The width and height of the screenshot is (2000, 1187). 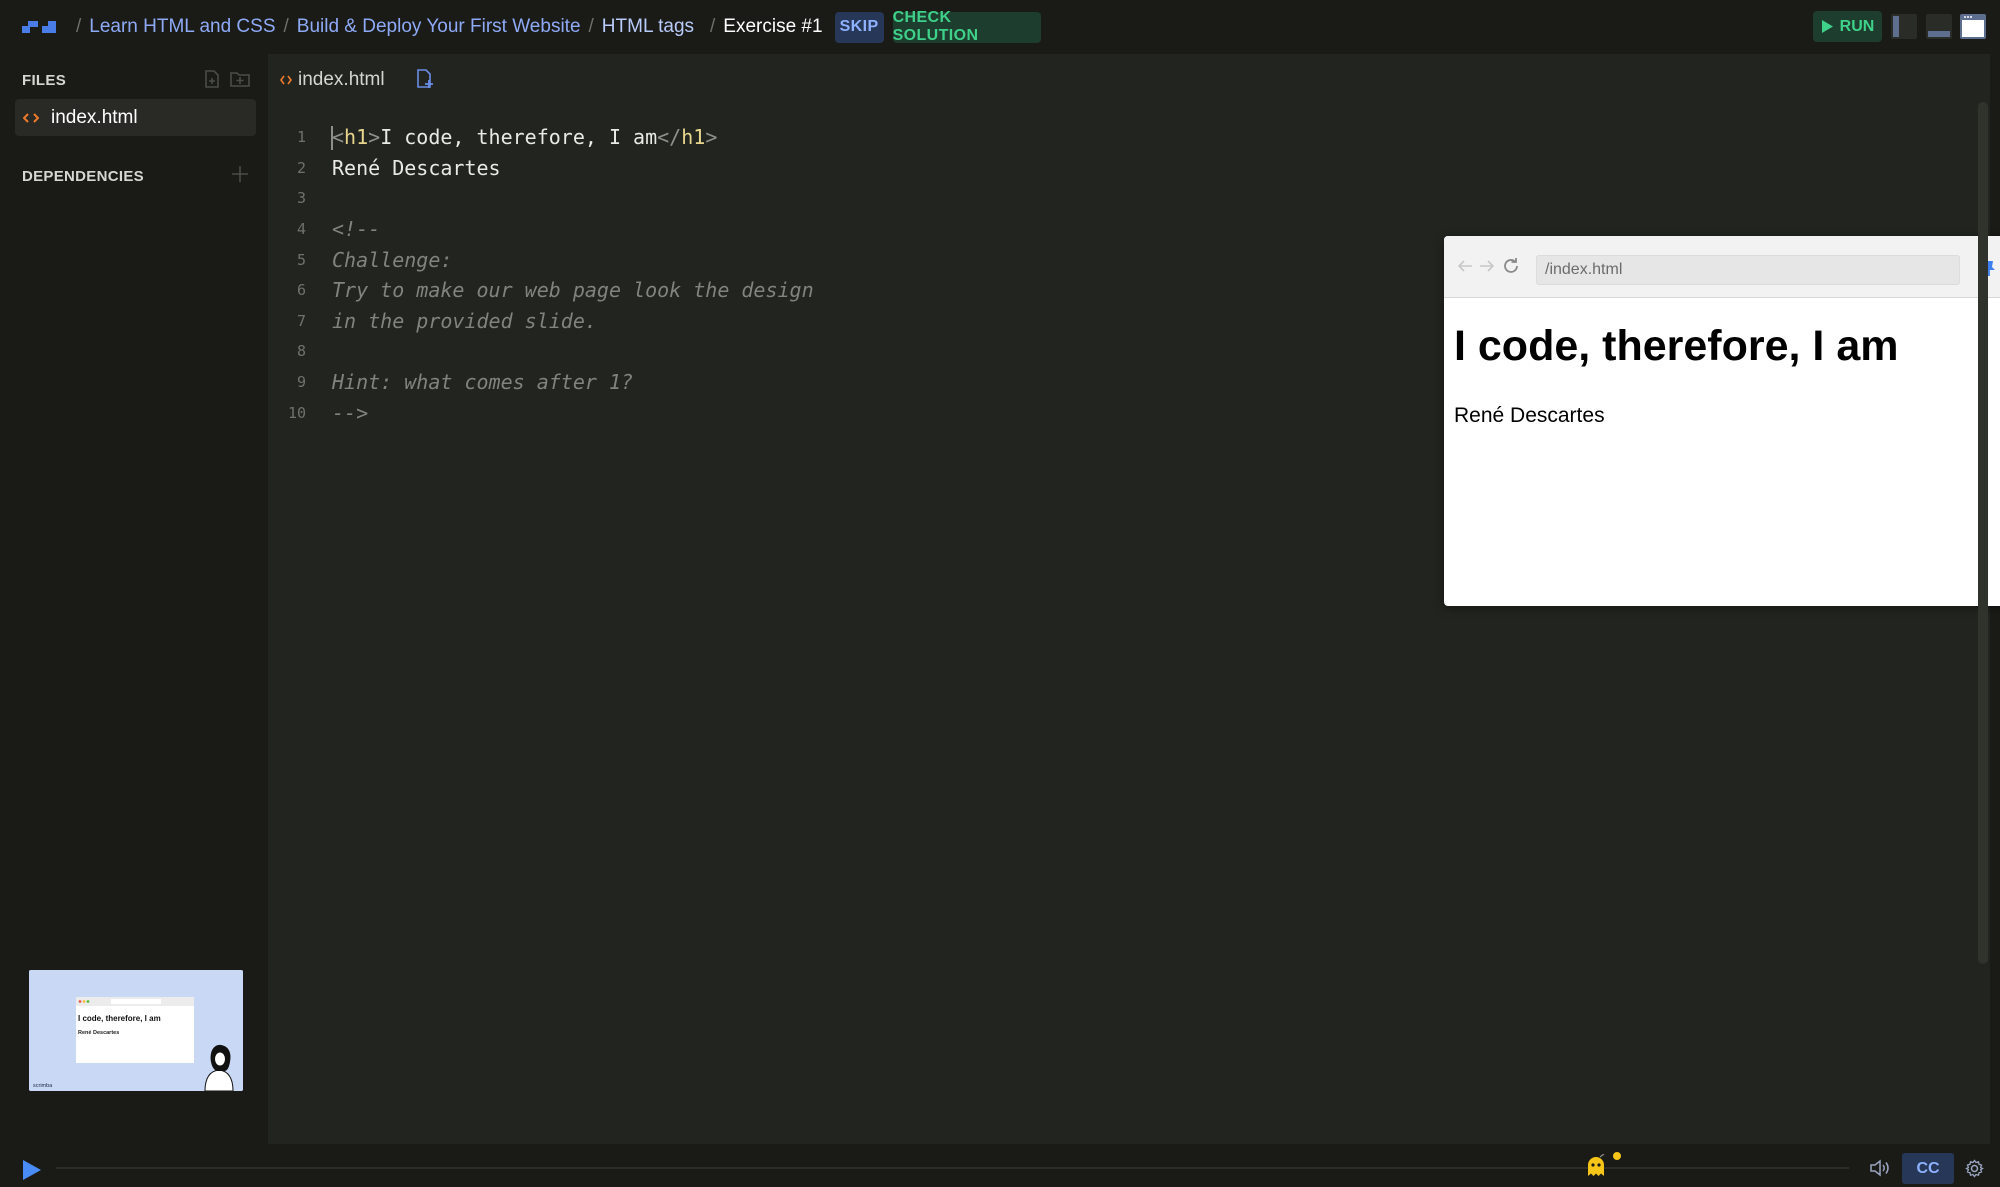 What do you see at coordinates (301, 198) in the screenshot?
I see `line-number: 3` at bounding box center [301, 198].